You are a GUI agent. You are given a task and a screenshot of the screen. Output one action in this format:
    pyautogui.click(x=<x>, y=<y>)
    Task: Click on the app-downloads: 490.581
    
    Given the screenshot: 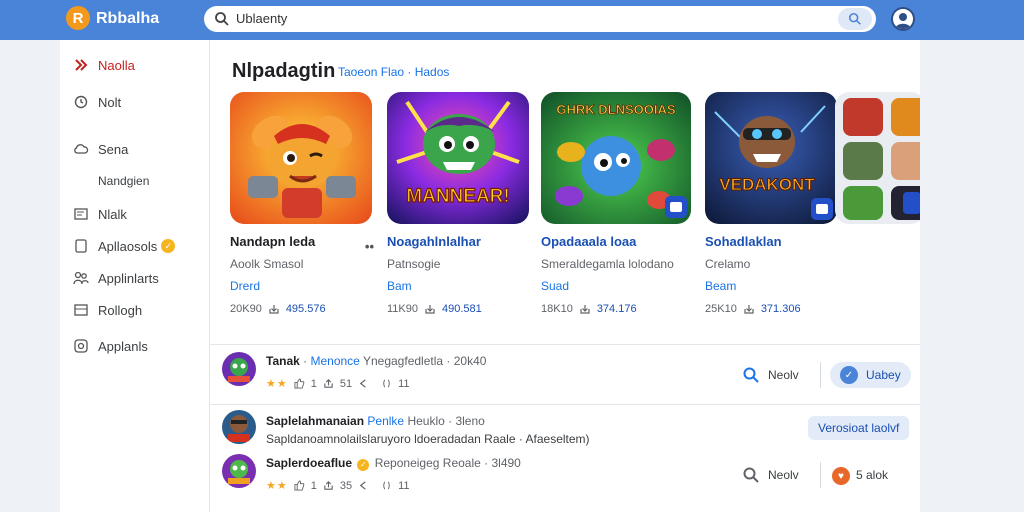 What is the action you would take?
    pyautogui.click(x=462, y=309)
    